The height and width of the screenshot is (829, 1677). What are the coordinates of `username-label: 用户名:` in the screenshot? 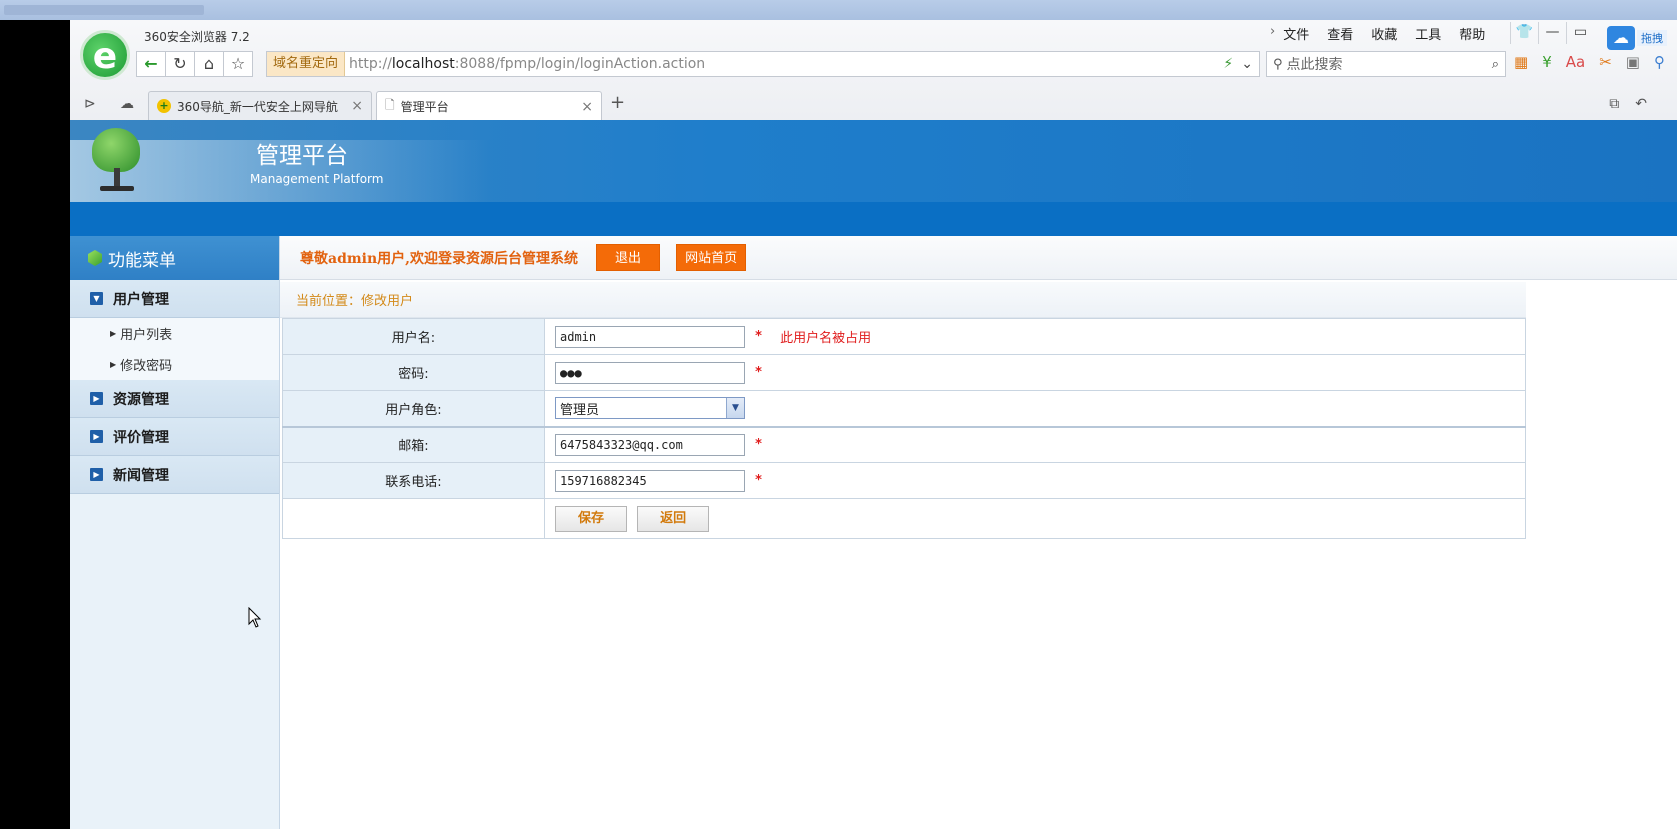 It's located at (413, 336).